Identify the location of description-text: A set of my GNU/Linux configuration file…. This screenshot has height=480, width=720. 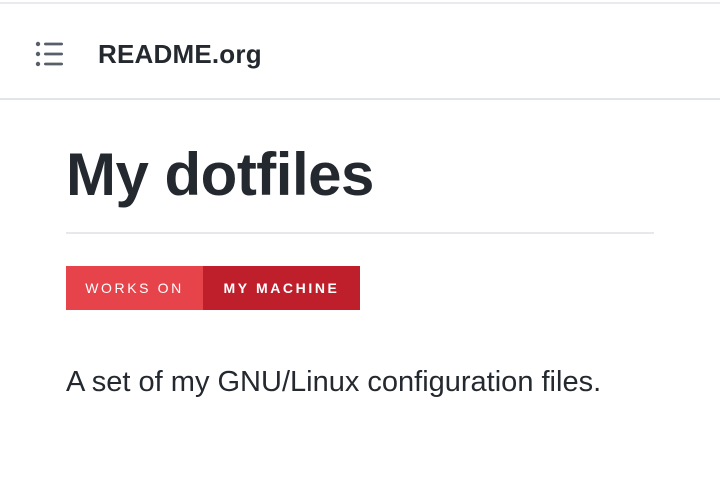
(334, 382).